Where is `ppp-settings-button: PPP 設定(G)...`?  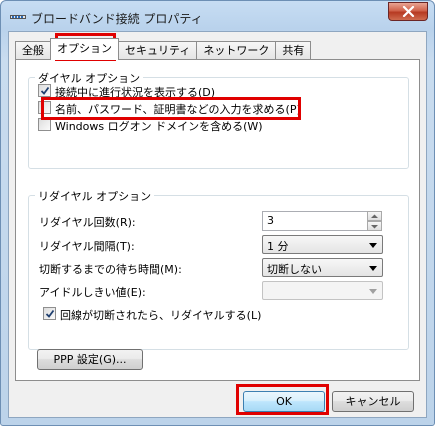 ppp-settings-button: PPP 設定(G)... is located at coordinates (90, 359).